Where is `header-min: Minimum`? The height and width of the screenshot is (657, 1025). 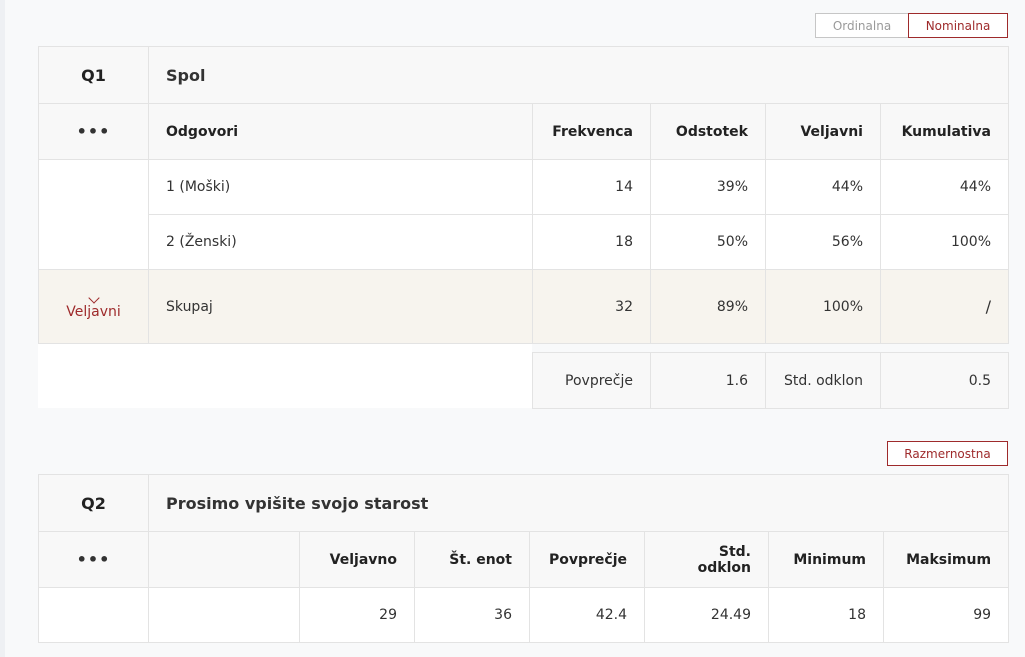
header-min: Minimum is located at coordinates (826, 559).